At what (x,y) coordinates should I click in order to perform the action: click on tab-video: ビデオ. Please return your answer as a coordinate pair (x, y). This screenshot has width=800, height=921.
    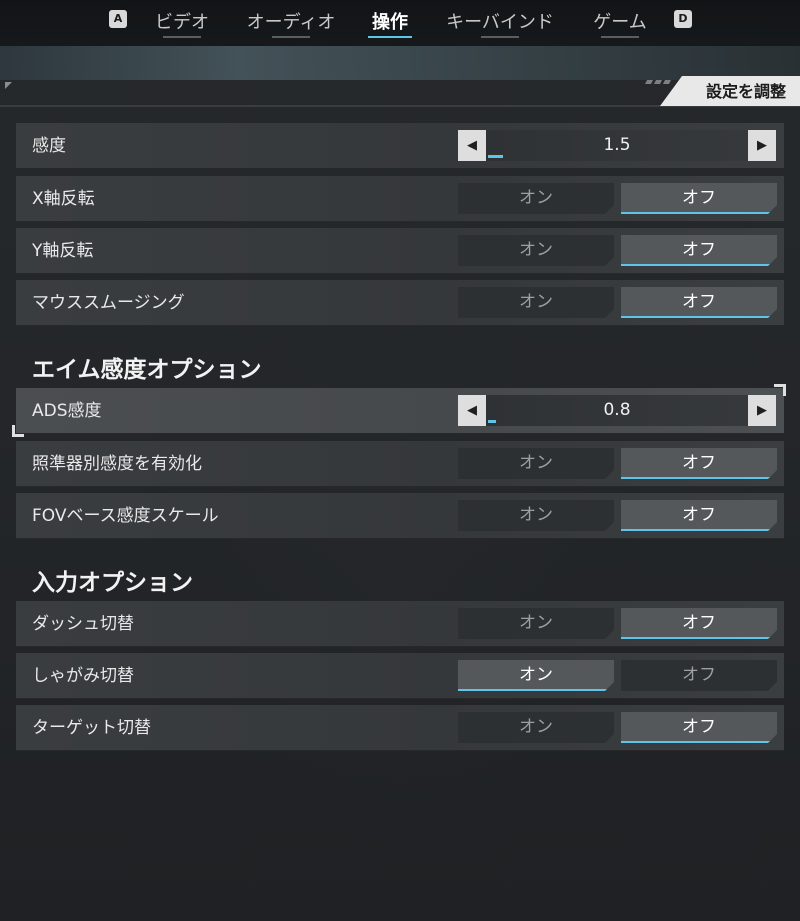
    Looking at the image, I should click on (182, 23).